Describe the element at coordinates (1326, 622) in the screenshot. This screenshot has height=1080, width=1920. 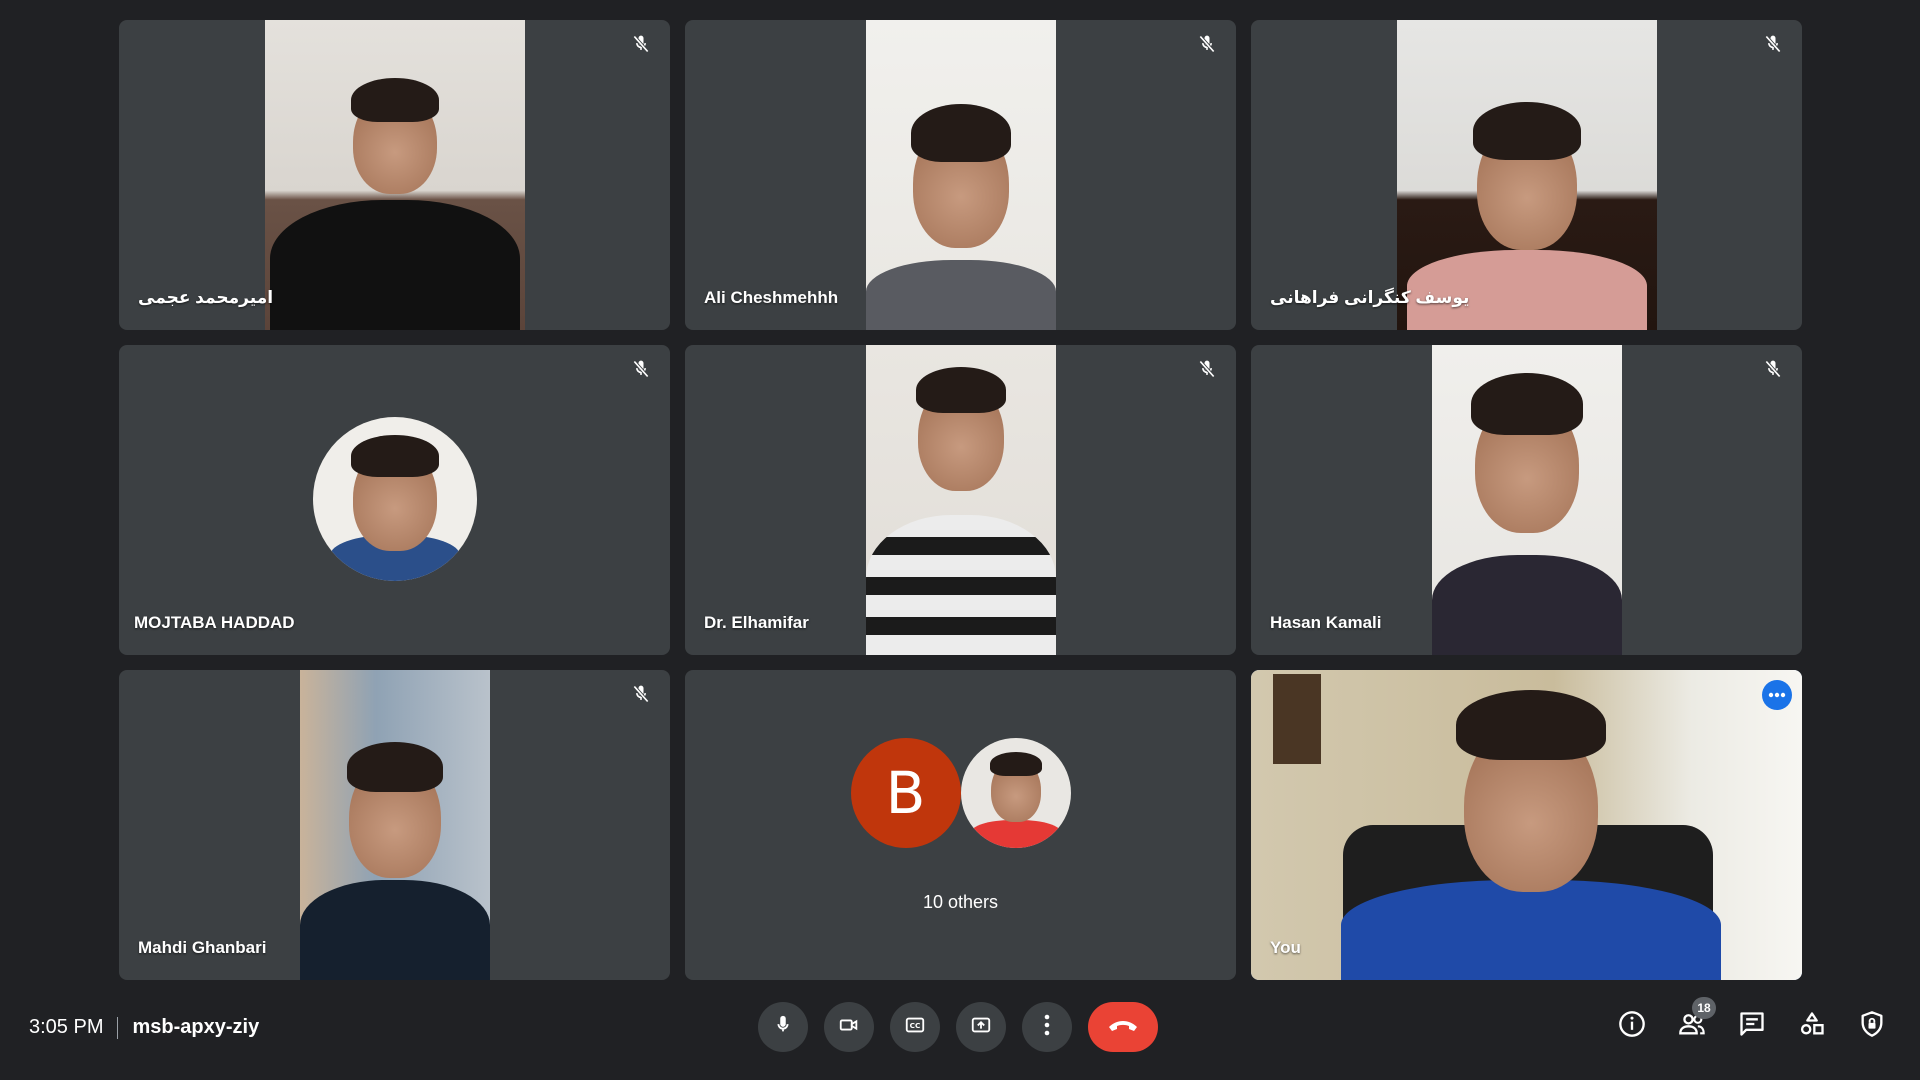
I see `participant-name: Hasan Kamali` at that location.